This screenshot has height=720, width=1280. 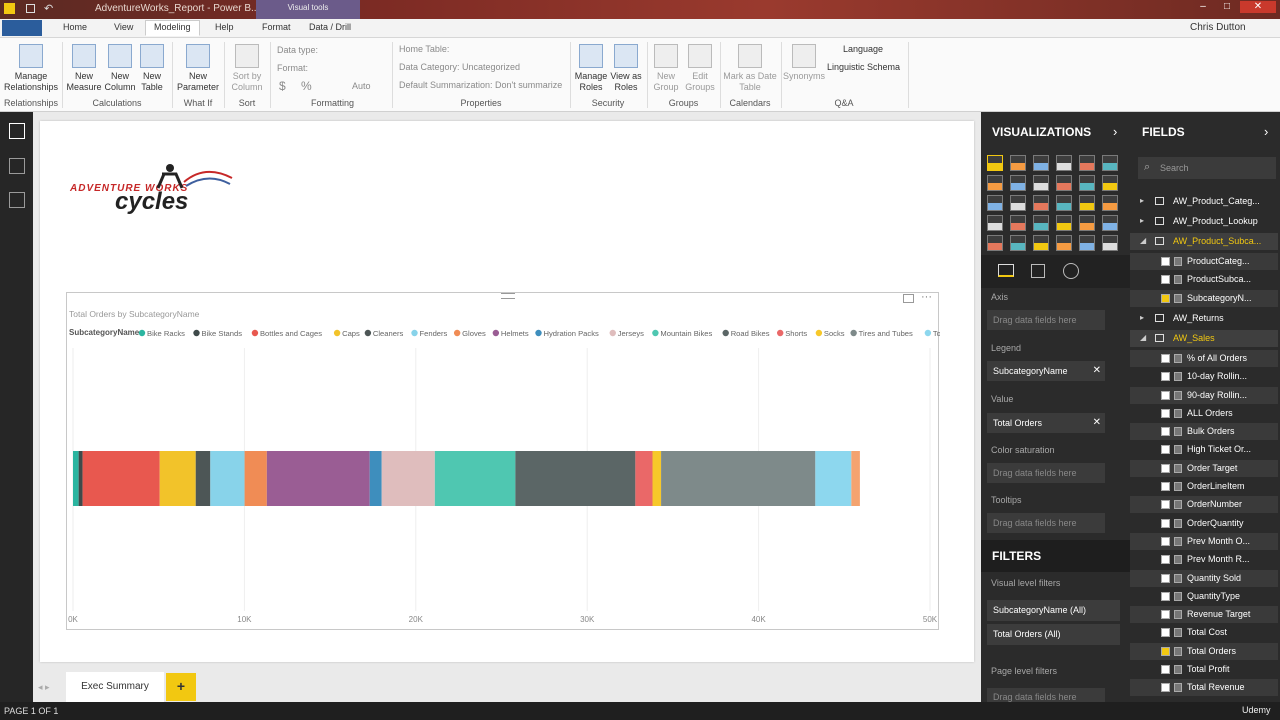 What do you see at coordinates (1218, 27) in the screenshot?
I see `user-name: Chris Dutton` at bounding box center [1218, 27].